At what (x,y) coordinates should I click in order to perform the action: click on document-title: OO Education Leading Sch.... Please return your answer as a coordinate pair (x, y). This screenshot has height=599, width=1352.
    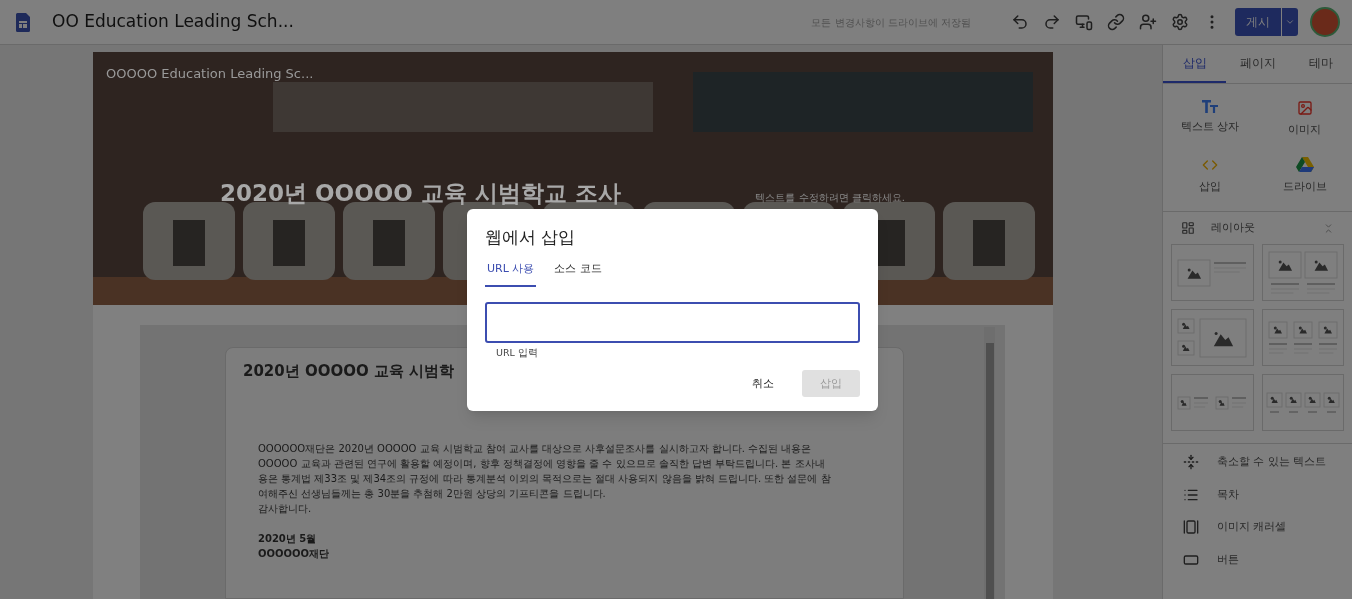
    Looking at the image, I should click on (173, 22).